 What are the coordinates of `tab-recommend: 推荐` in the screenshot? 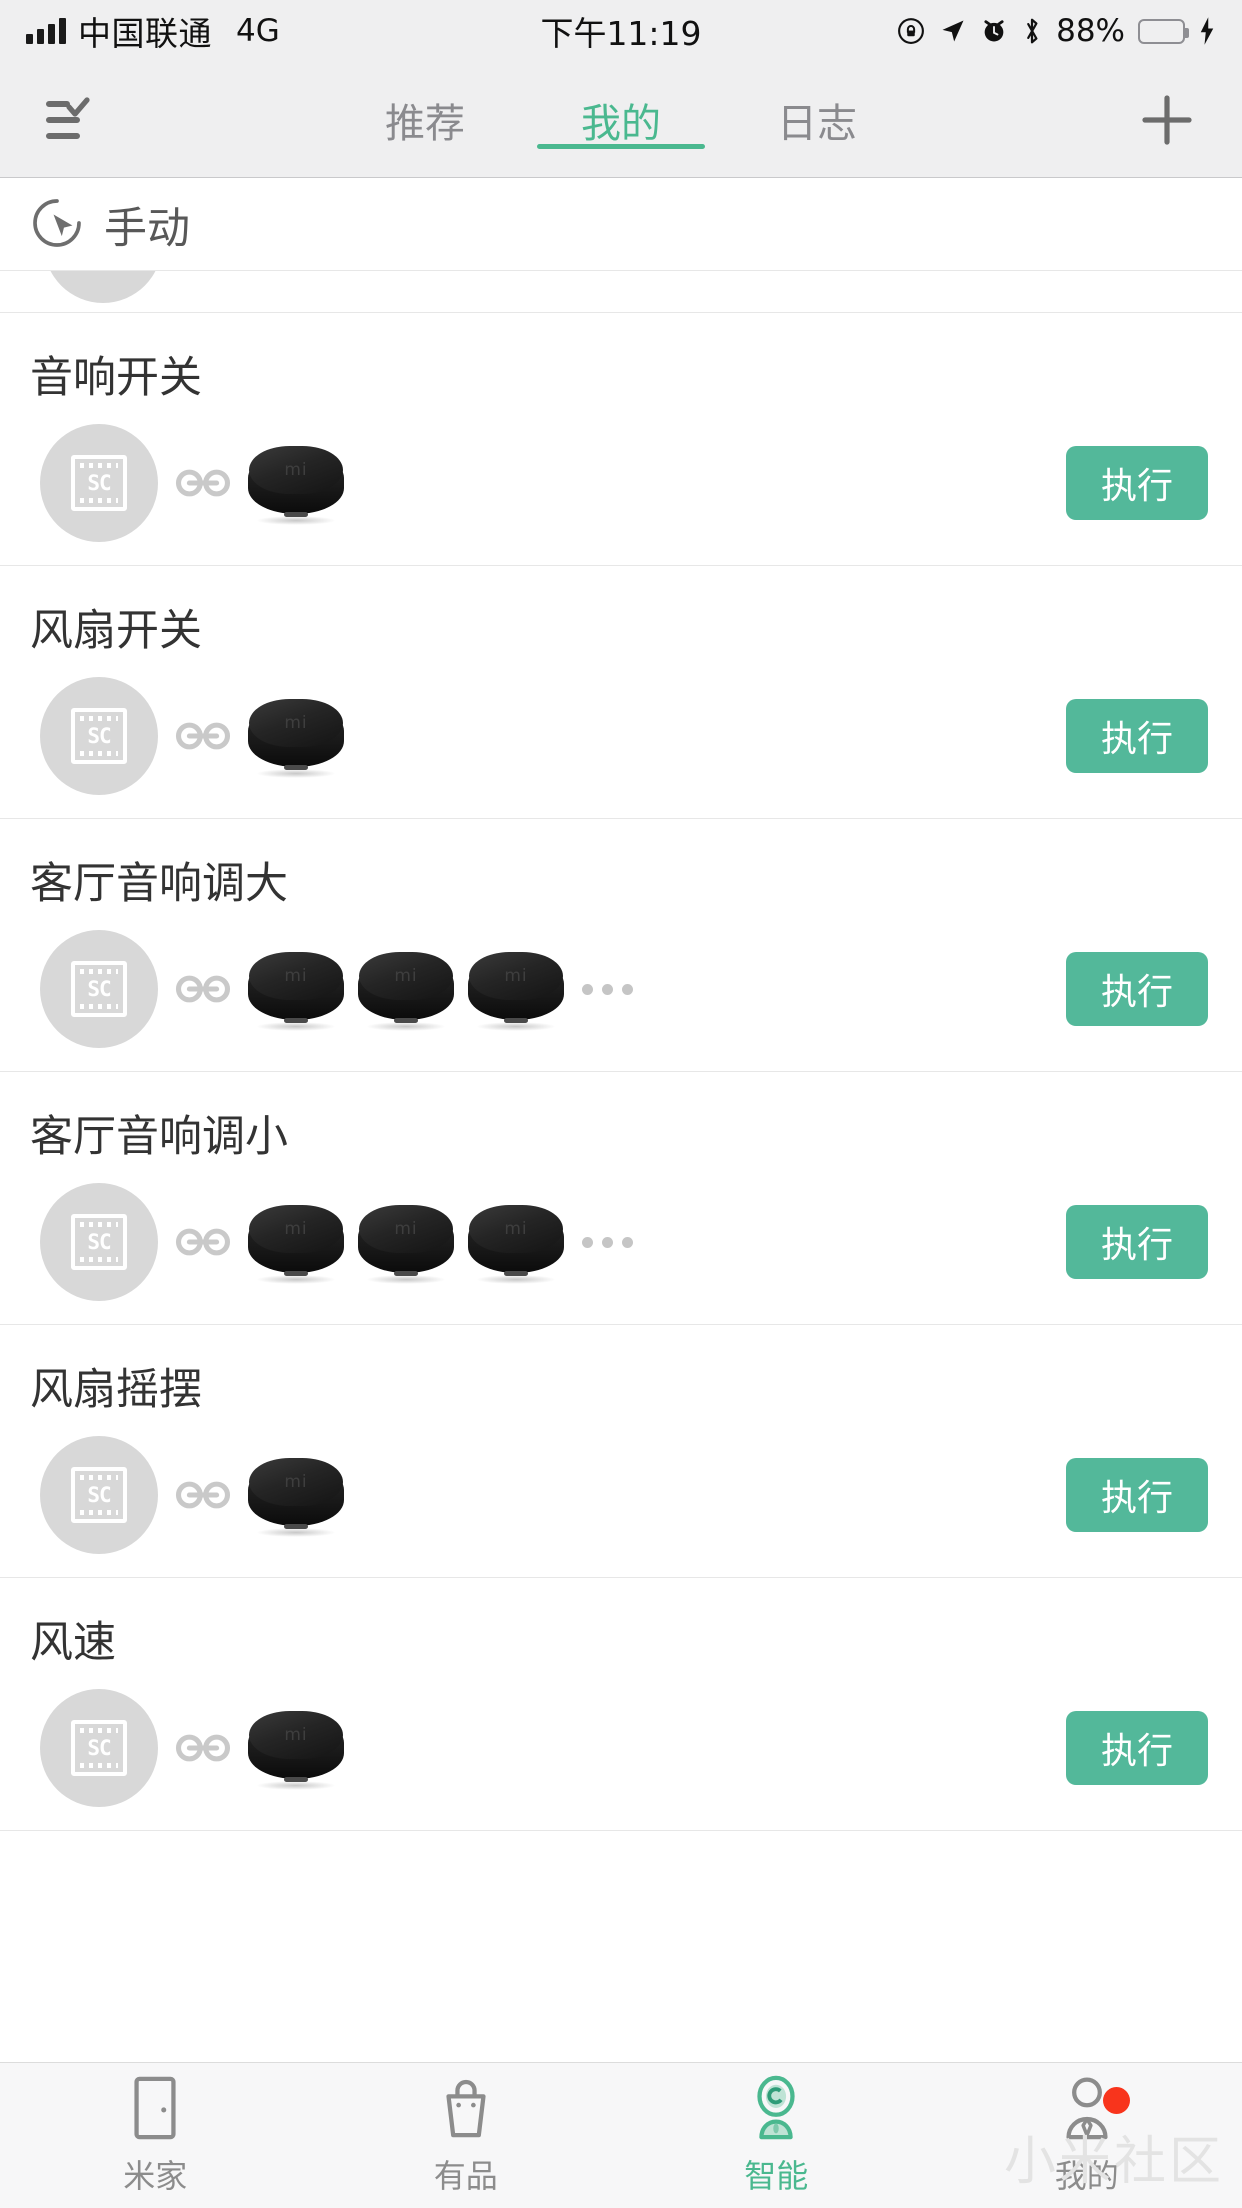 It's located at (425, 120).